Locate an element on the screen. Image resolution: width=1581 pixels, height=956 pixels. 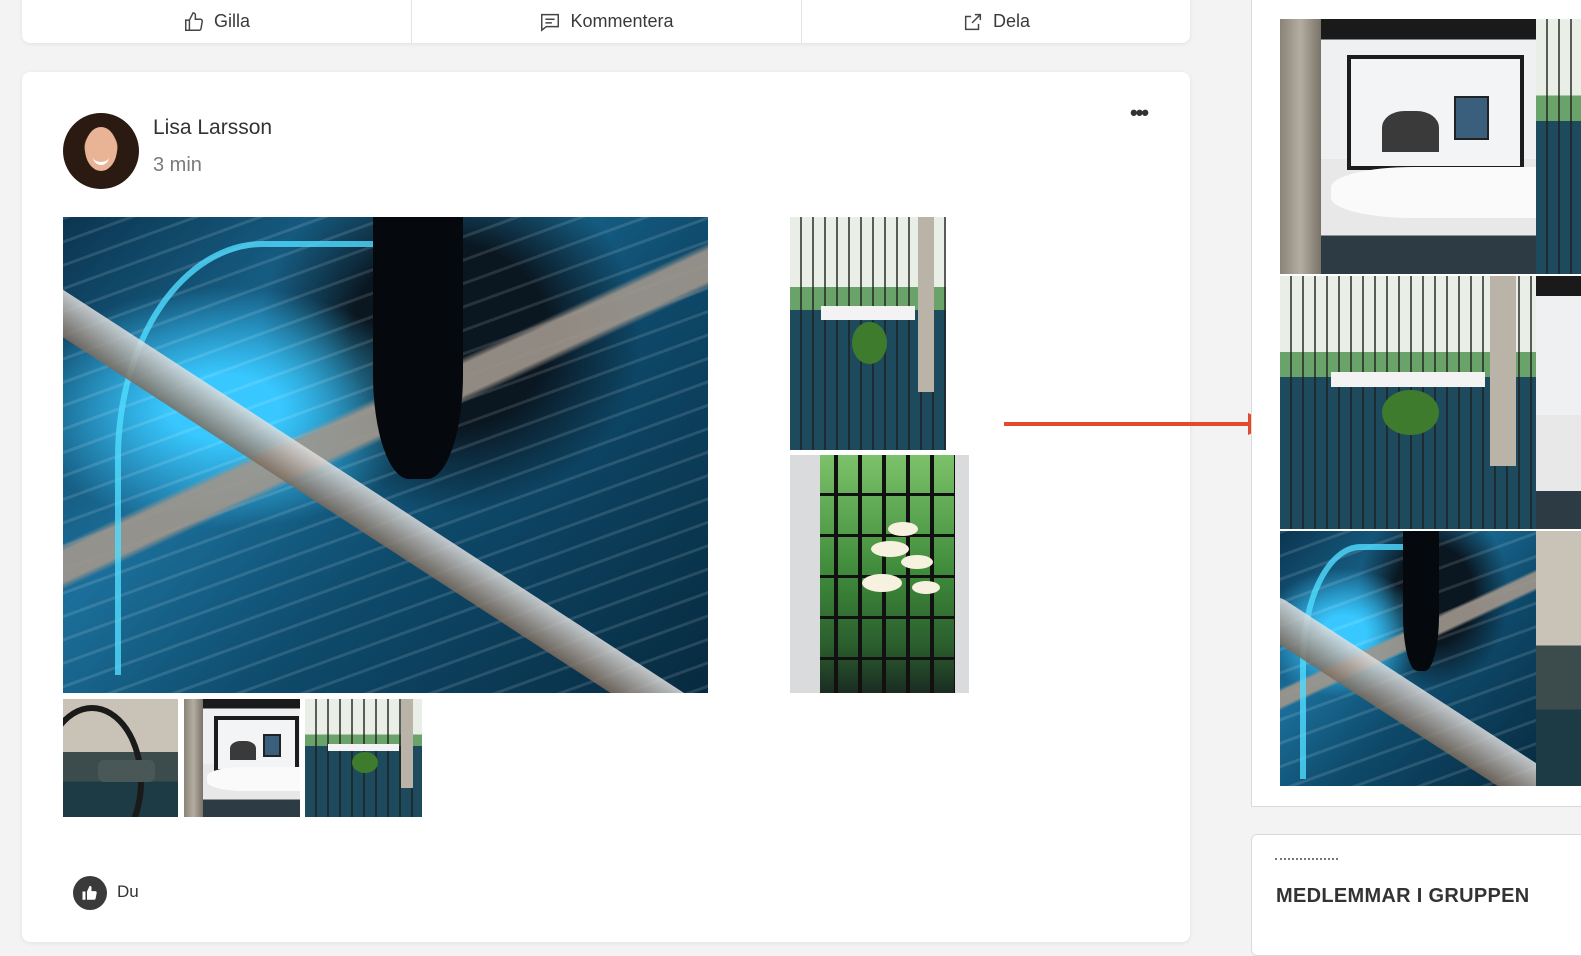
comment-button: Kommentera is located at coordinates (606, 21).